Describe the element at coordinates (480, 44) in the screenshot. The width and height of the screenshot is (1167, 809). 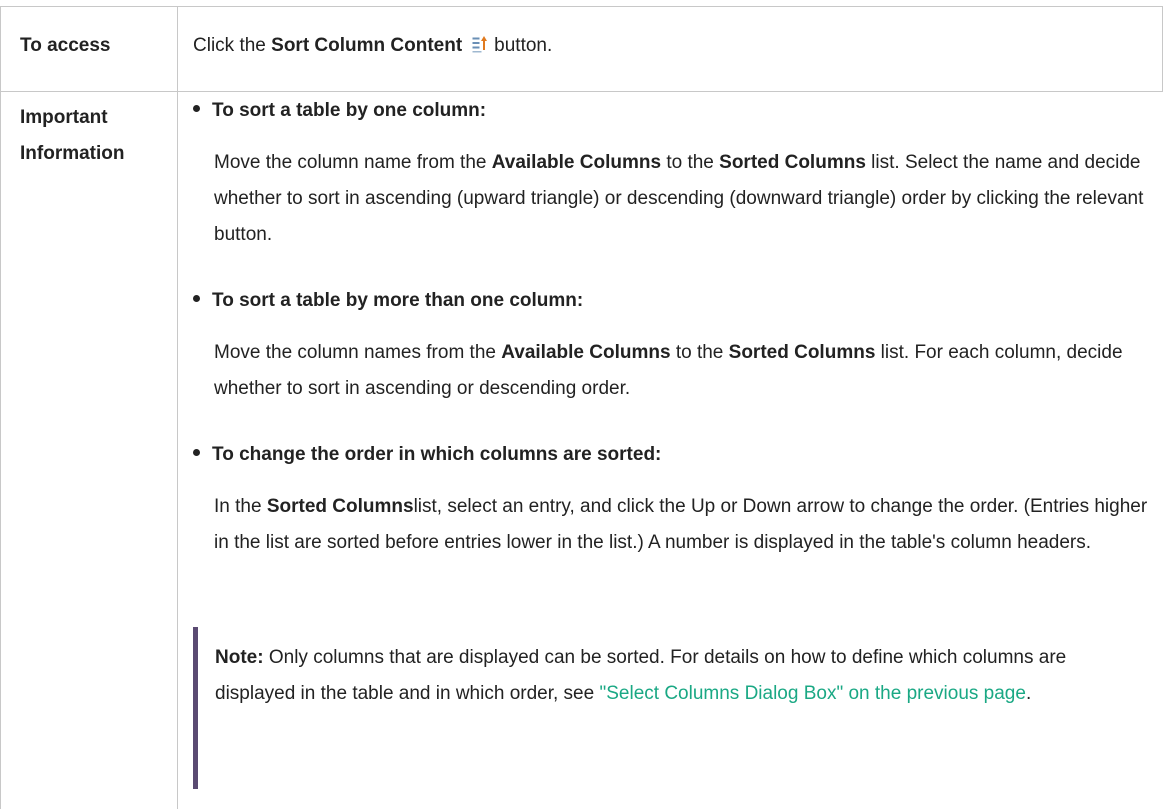
I see `sort-column-content-icon` at that location.